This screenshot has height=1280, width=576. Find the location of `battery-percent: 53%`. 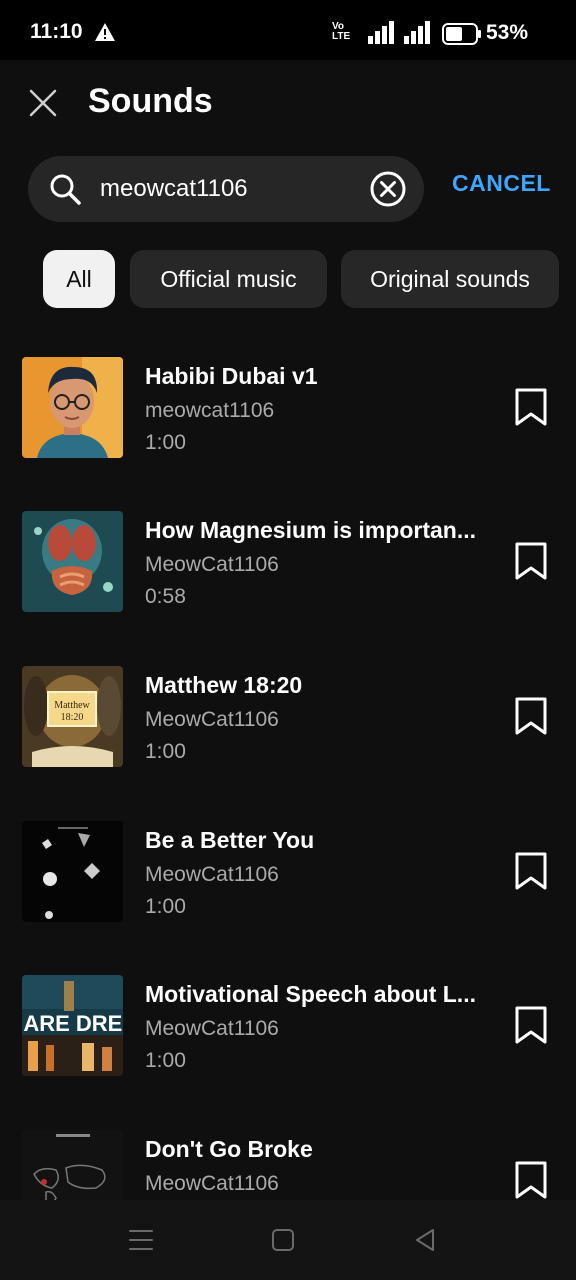

battery-percent: 53% is located at coordinates (507, 32).